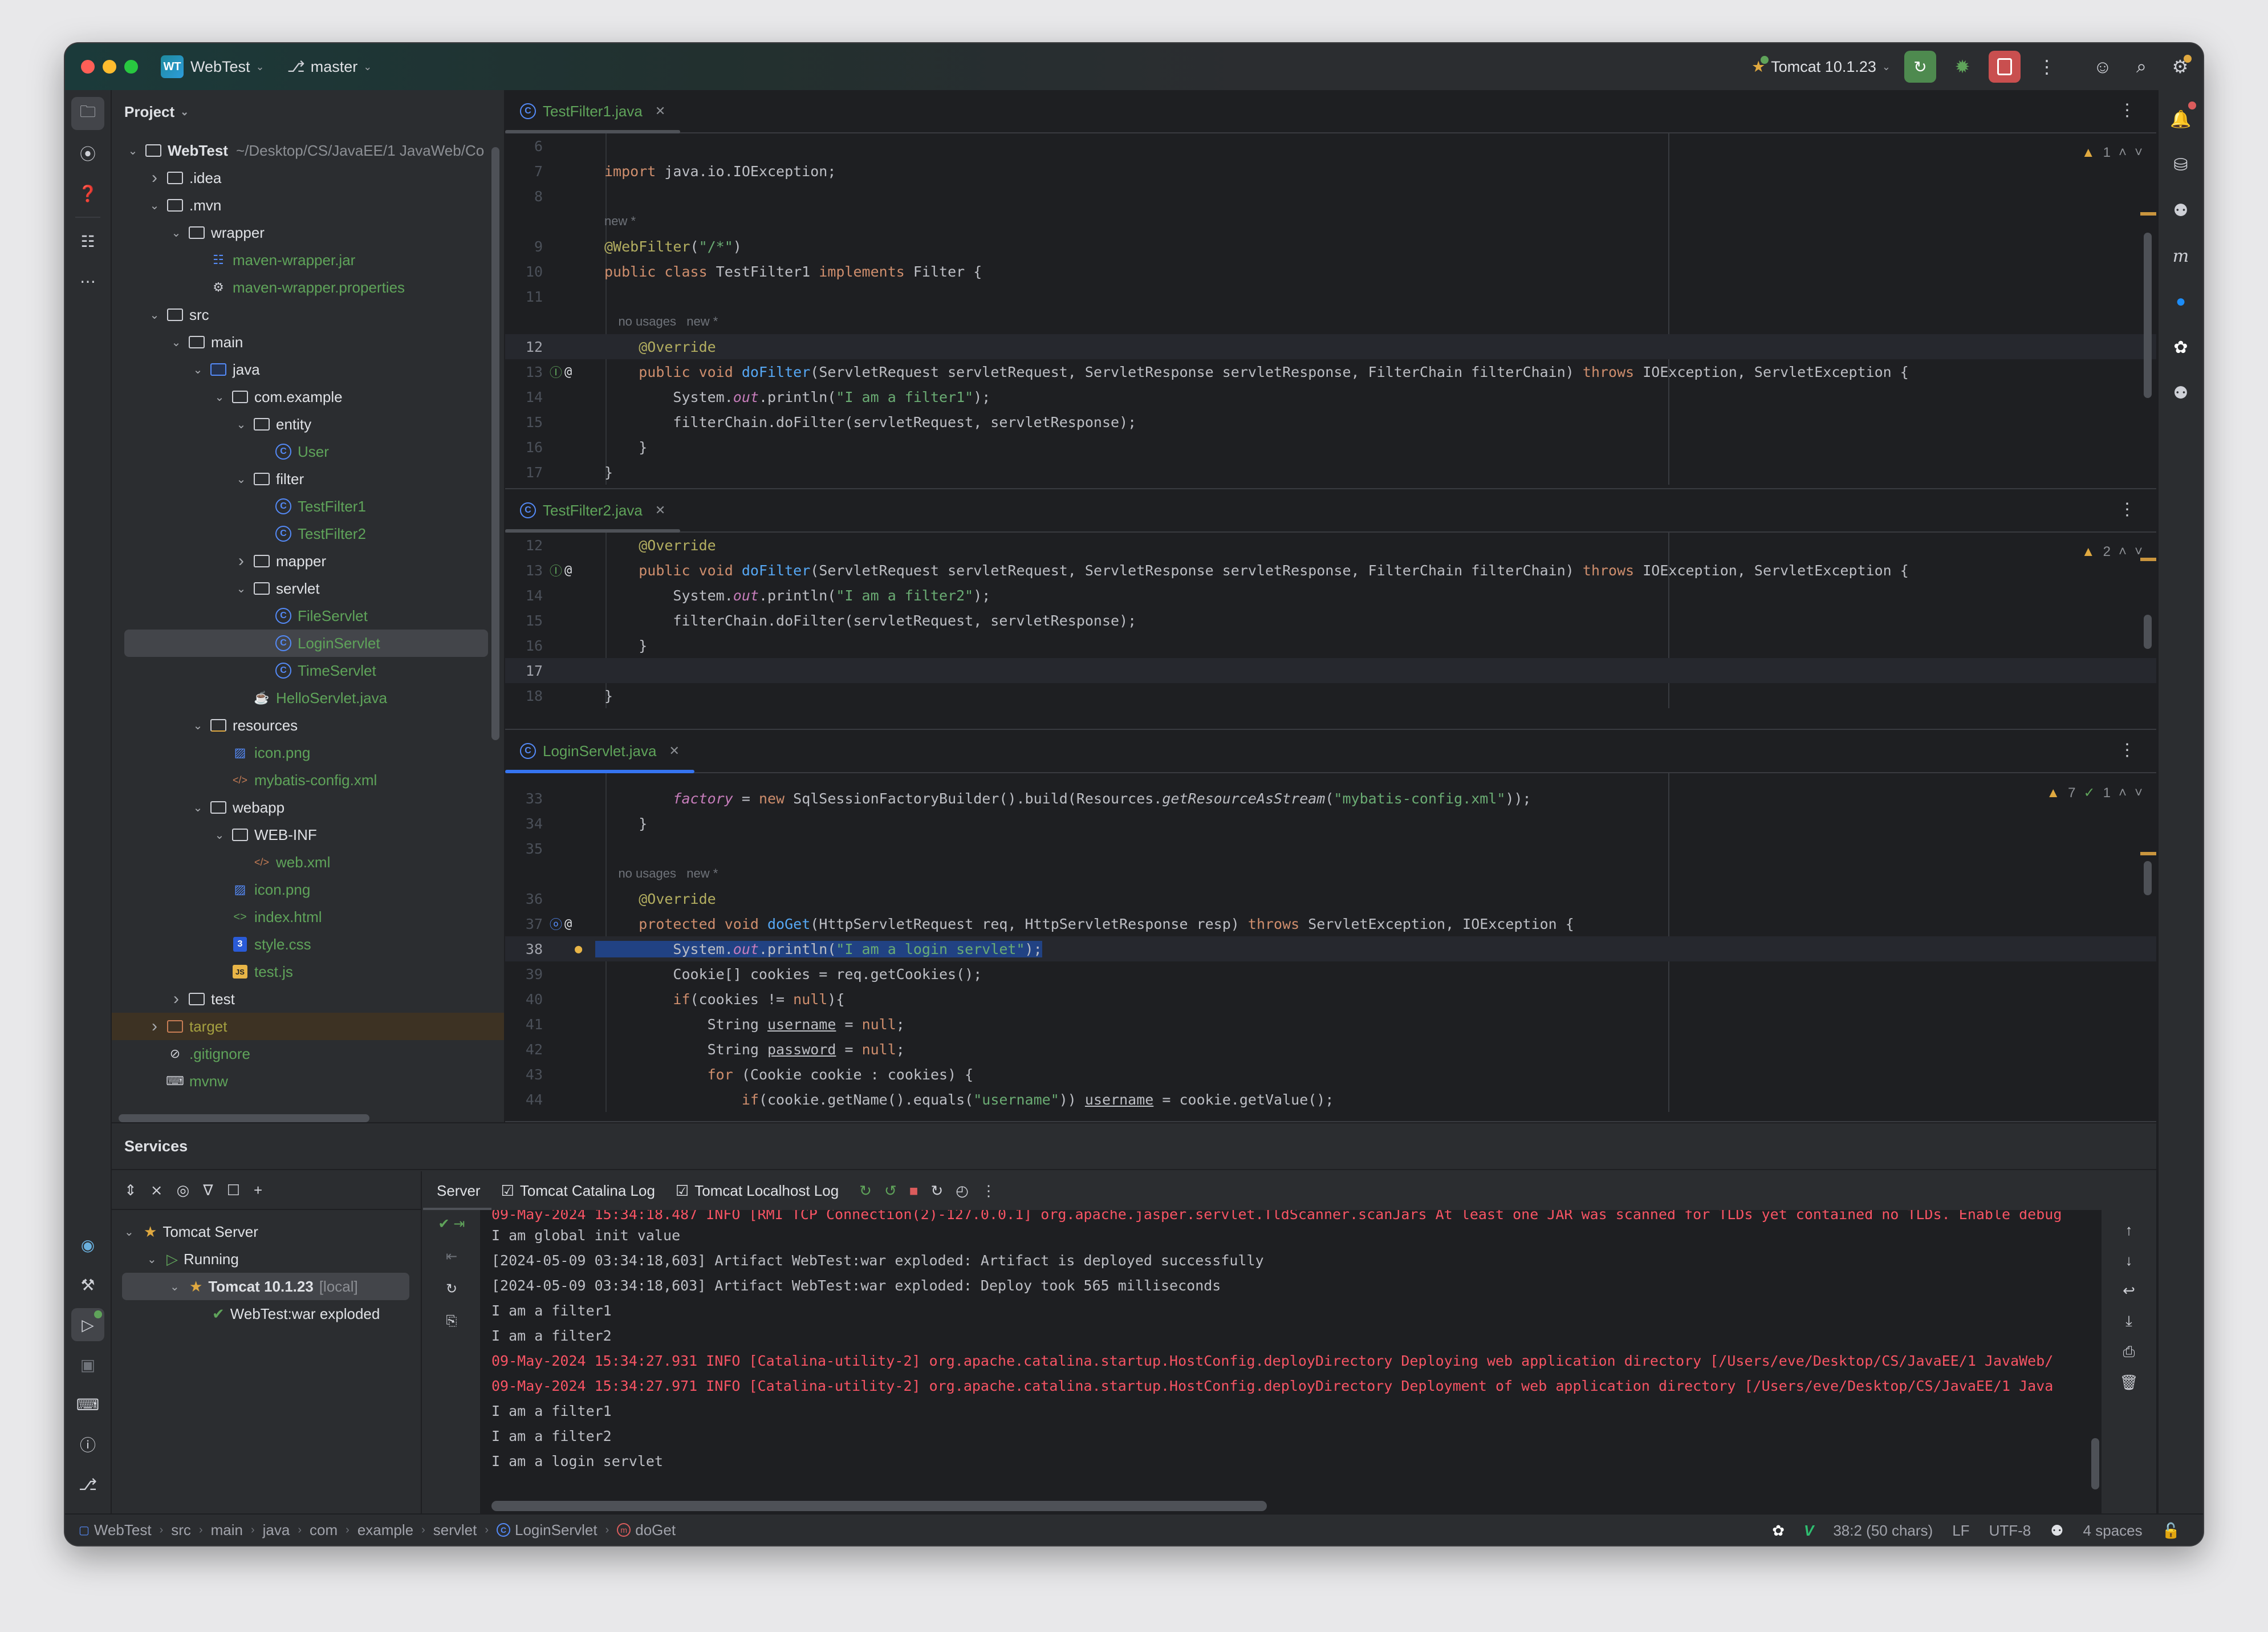 The image size is (2268, 1632). What do you see at coordinates (227, 67) in the screenshot?
I see `project-selector: WebTest ⌄` at bounding box center [227, 67].